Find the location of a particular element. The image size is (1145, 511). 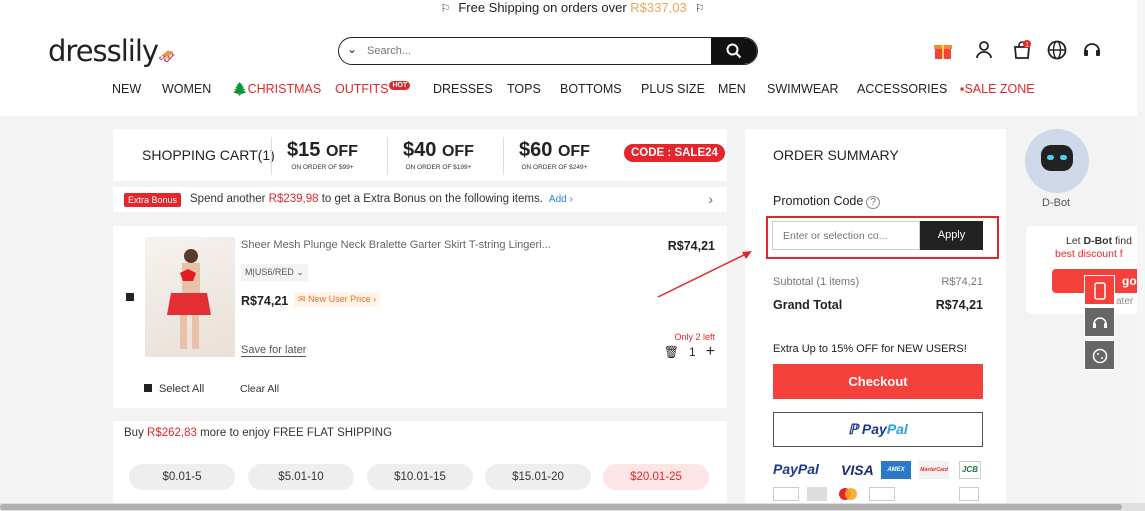

shipping-remaining: R$262,83 is located at coordinates (172, 433).